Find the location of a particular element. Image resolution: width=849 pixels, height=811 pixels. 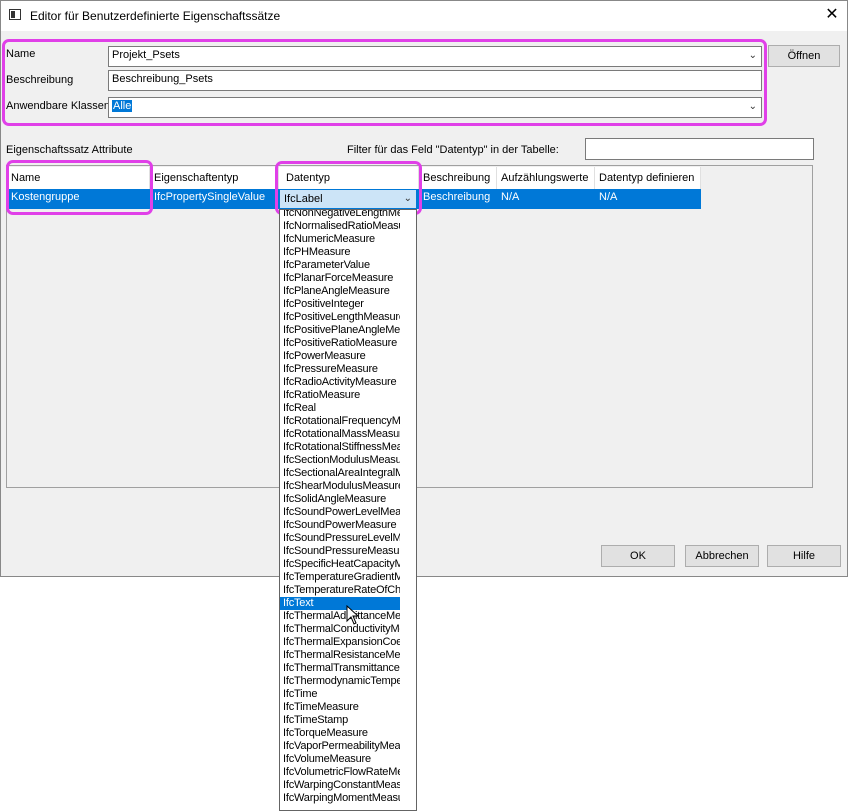

dropdown-item: IfcThermalExpansionCoefficientMeasure is located at coordinates (340, 642).